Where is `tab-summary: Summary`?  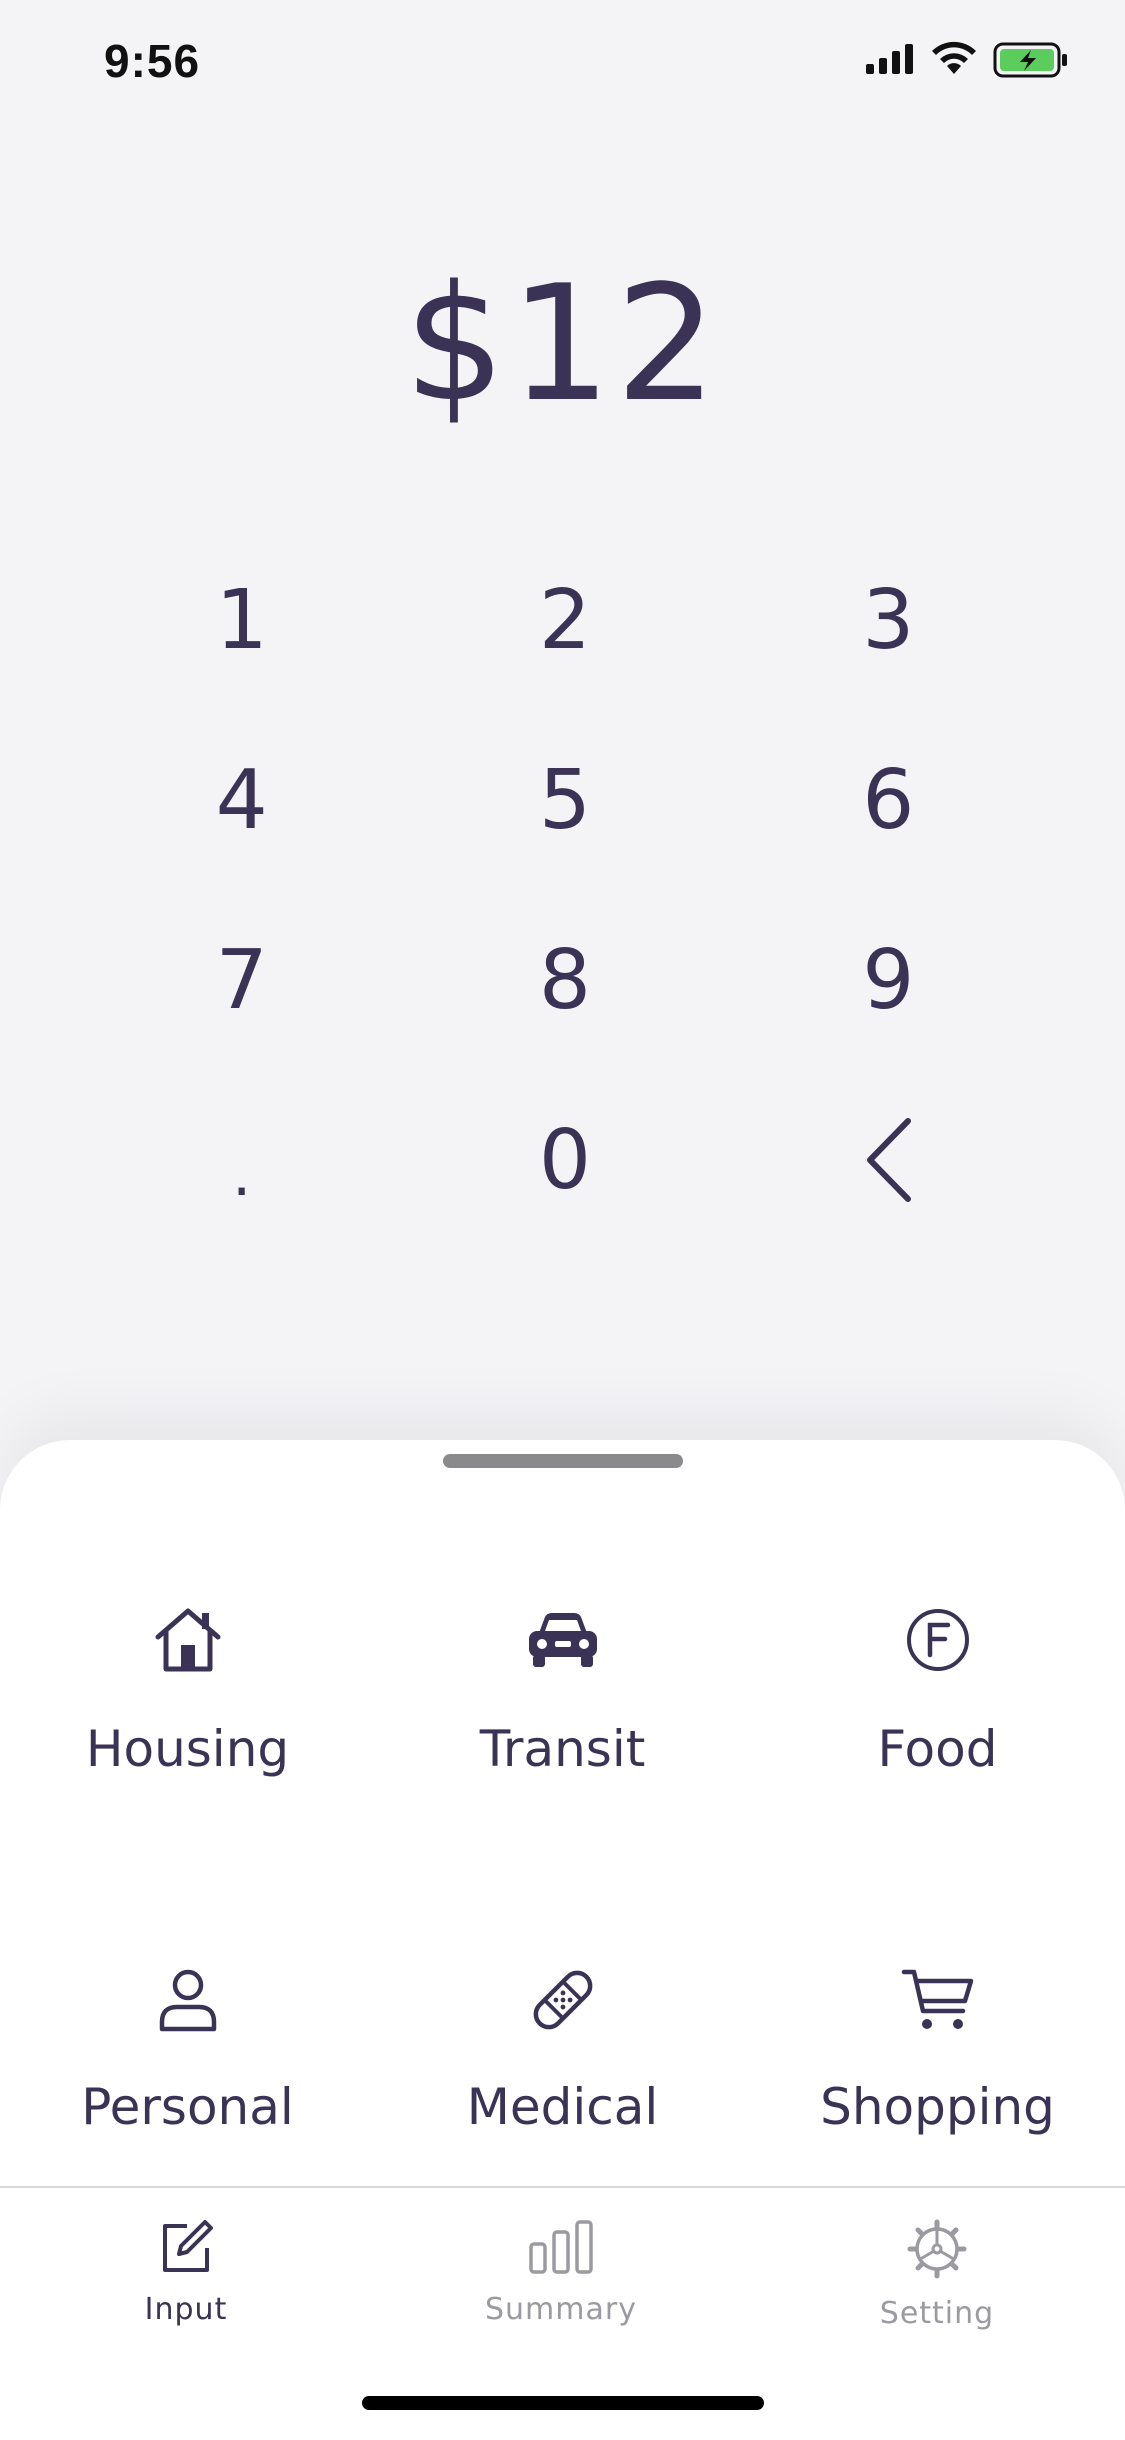 tab-summary: Summary is located at coordinates (561, 2272).